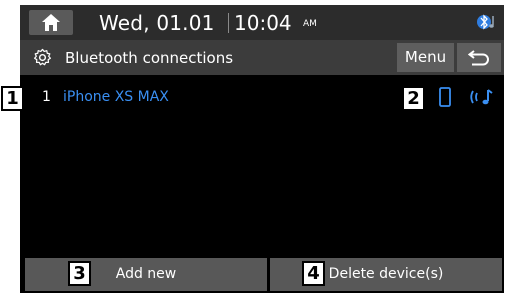 This screenshot has width=509, height=298. Describe the element at coordinates (116, 97) in the screenshot. I see `device-name: iPhone XS MAX` at that location.